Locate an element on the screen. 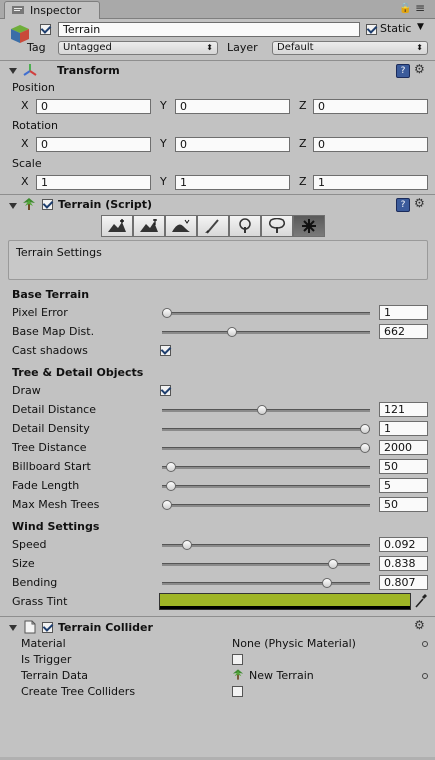 The image size is (435, 760). material-picker-icon is located at coordinates (425, 644).